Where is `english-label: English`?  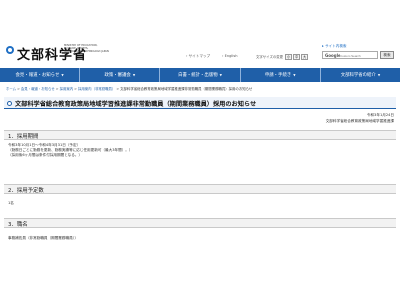 english-label: English is located at coordinates (231, 56).